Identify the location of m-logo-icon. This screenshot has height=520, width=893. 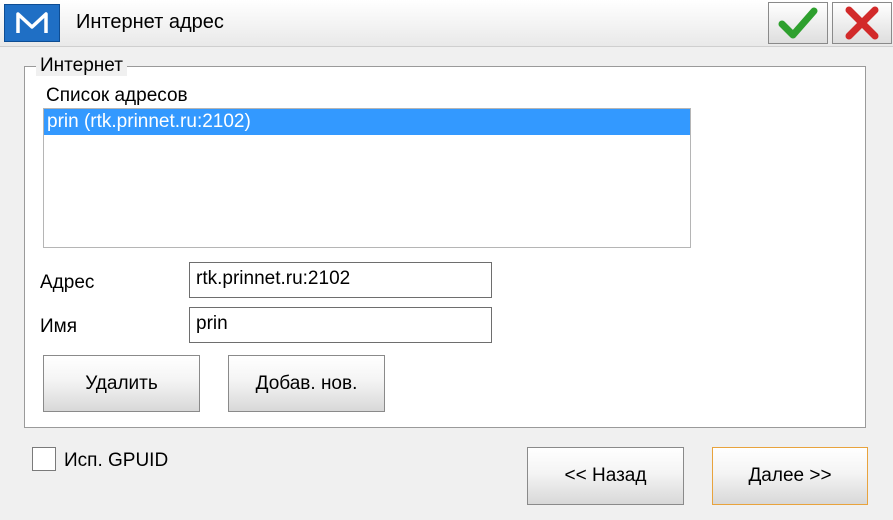
(32, 23).